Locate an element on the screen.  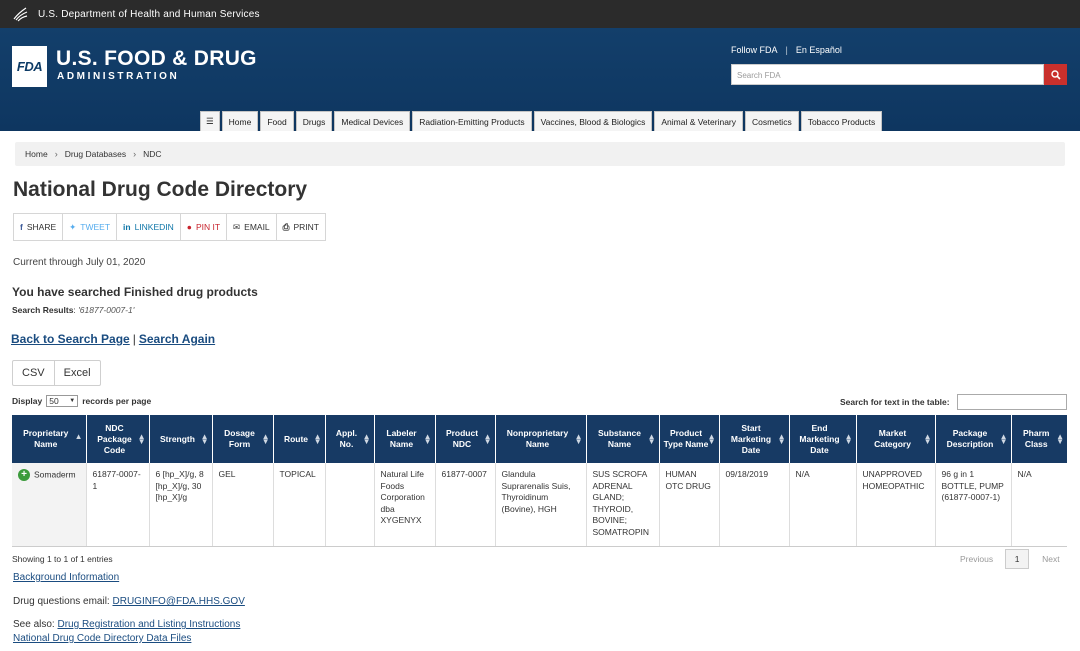
fda-logo: FDA is located at coordinates (29, 66).